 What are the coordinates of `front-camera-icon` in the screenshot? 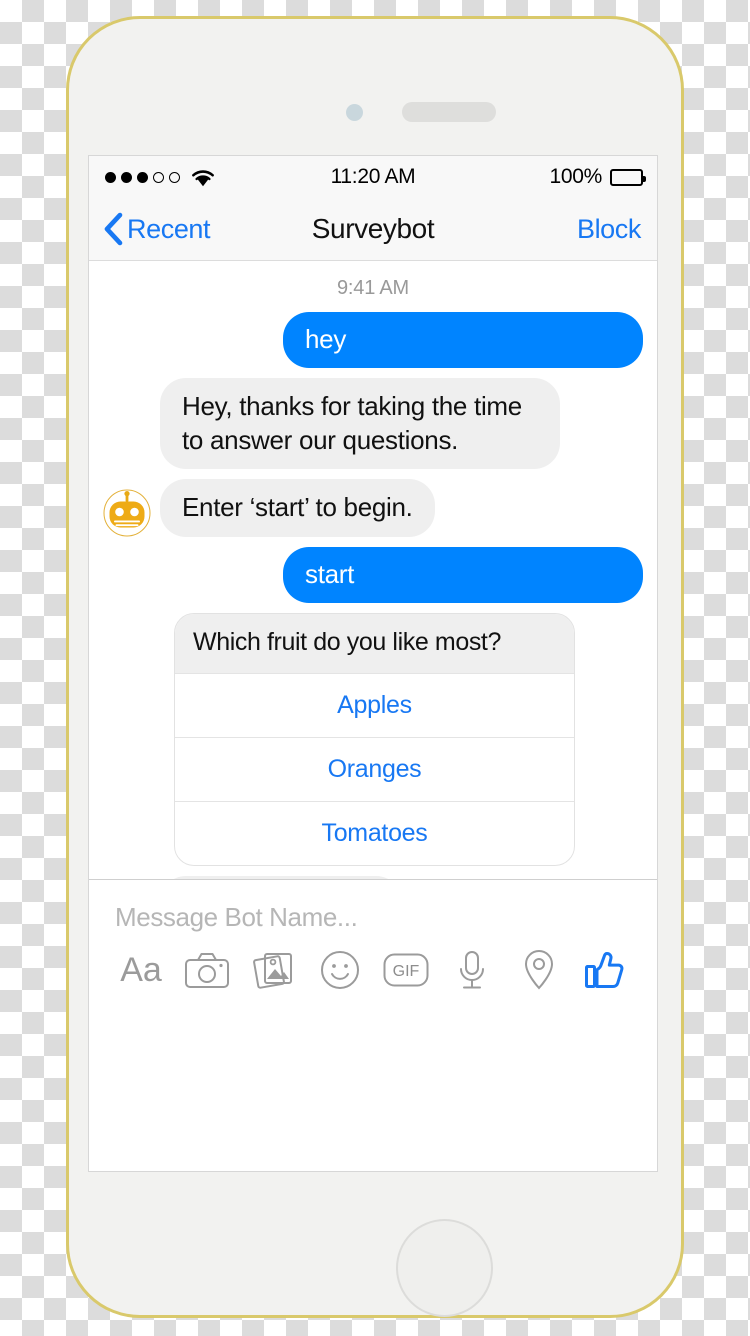 It's located at (354, 112).